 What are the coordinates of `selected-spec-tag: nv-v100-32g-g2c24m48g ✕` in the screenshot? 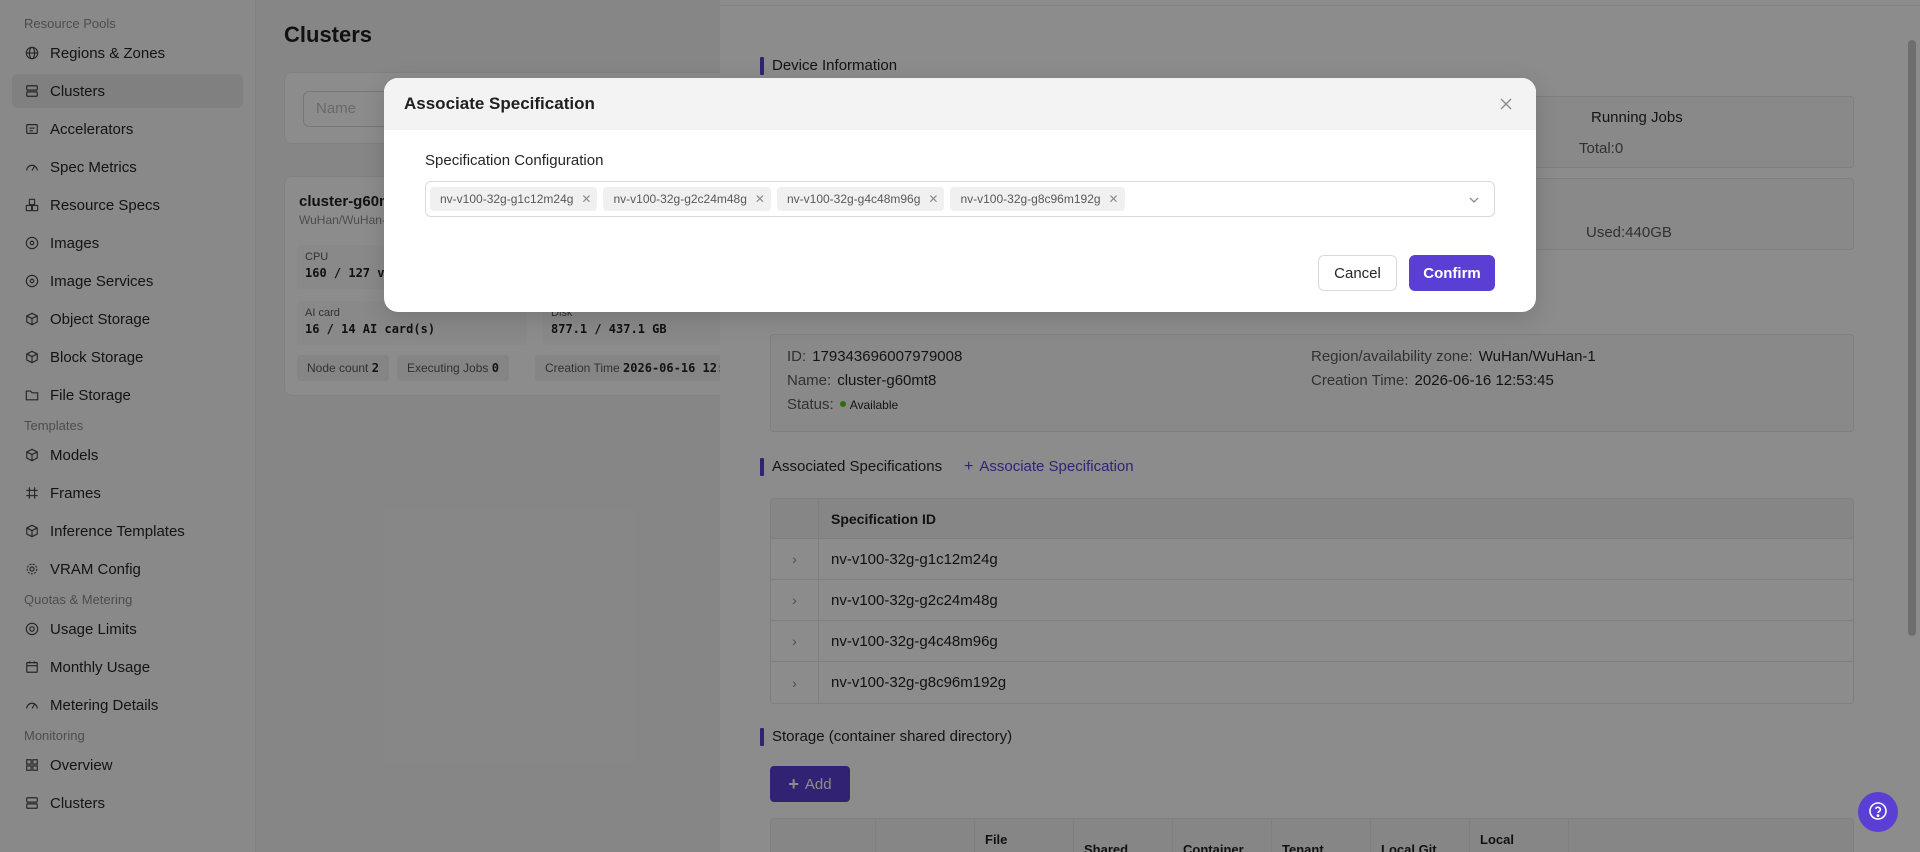 It's located at (687, 199).